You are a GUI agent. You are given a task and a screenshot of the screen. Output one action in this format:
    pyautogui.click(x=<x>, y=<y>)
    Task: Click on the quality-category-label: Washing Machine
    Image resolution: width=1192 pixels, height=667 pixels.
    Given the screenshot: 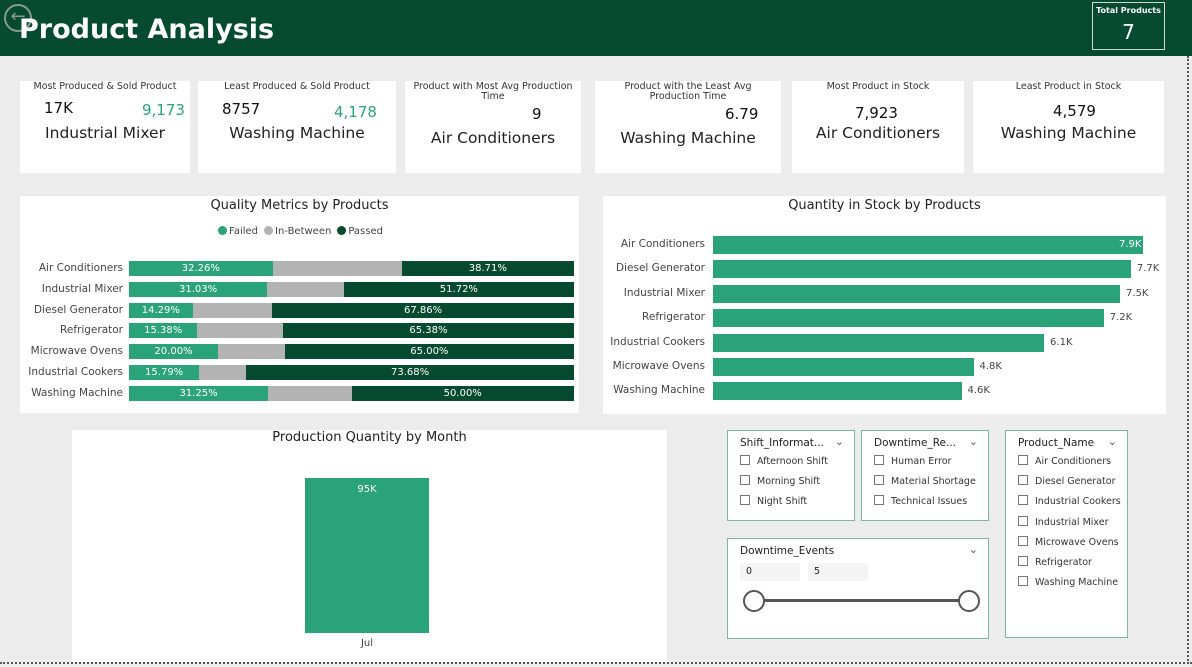 What is the action you would take?
    pyautogui.click(x=77, y=392)
    